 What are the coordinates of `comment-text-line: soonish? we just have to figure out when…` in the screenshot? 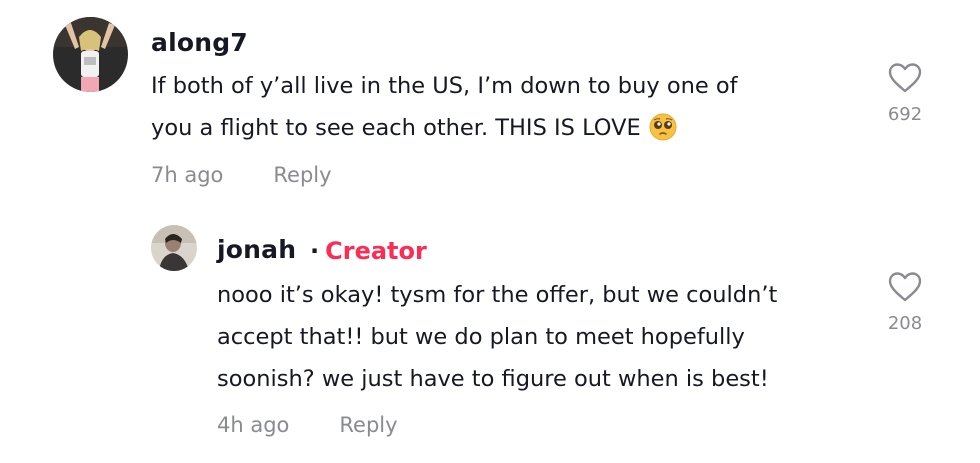 It's located at (493, 379).